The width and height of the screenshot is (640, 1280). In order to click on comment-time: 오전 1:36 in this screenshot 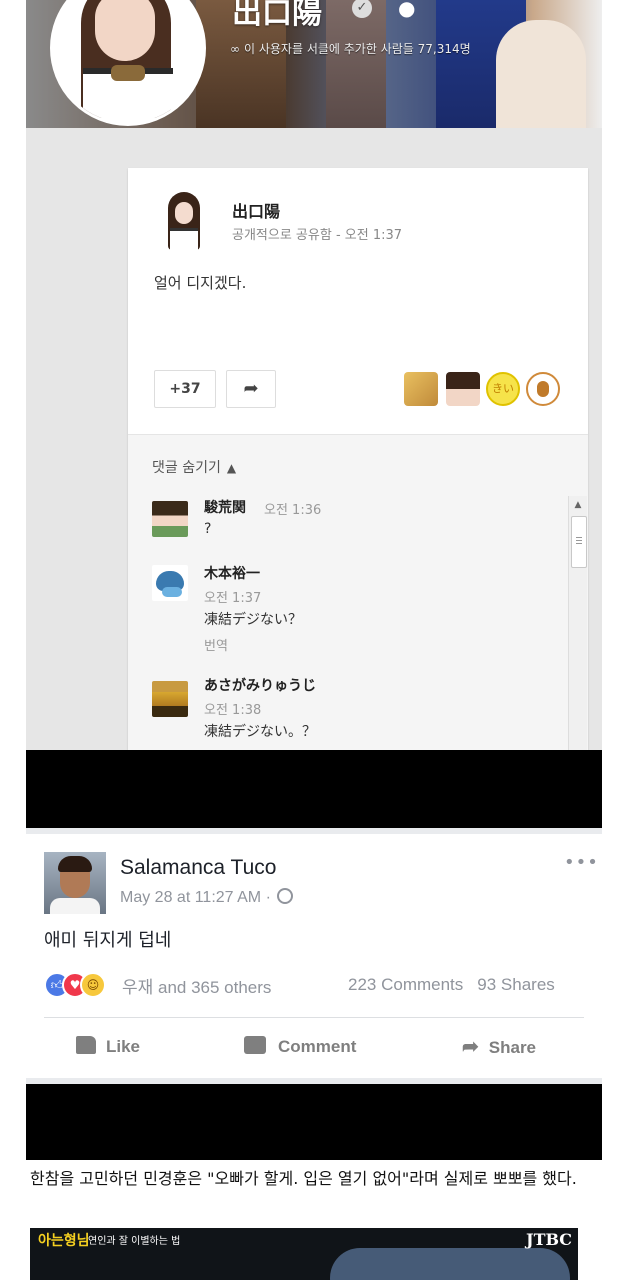, I will do `click(293, 510)`.